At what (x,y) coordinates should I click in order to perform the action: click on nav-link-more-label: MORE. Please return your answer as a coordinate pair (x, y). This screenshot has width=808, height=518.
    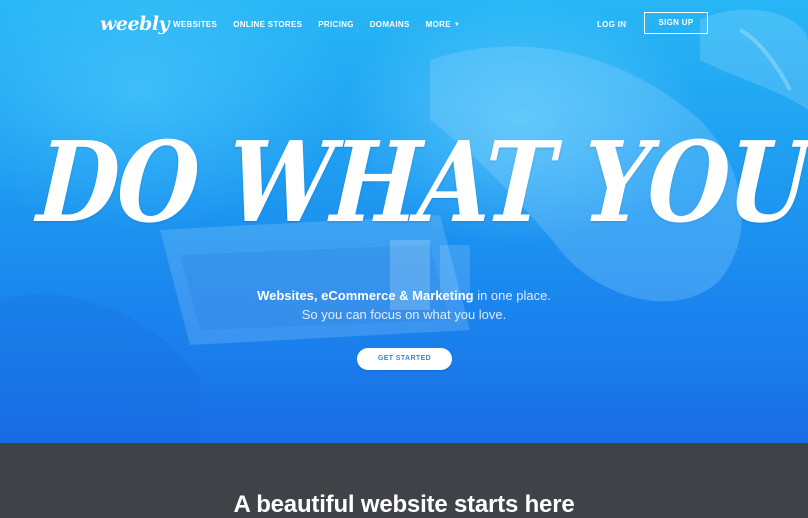
    Looking at the image, I should click on (438, 24).